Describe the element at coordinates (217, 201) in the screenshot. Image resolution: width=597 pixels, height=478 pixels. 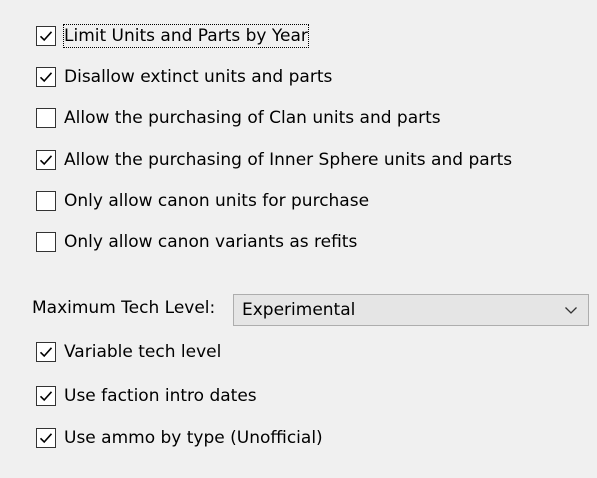
I see `checkbox-label: Only allow canon units for purchase` at that location.